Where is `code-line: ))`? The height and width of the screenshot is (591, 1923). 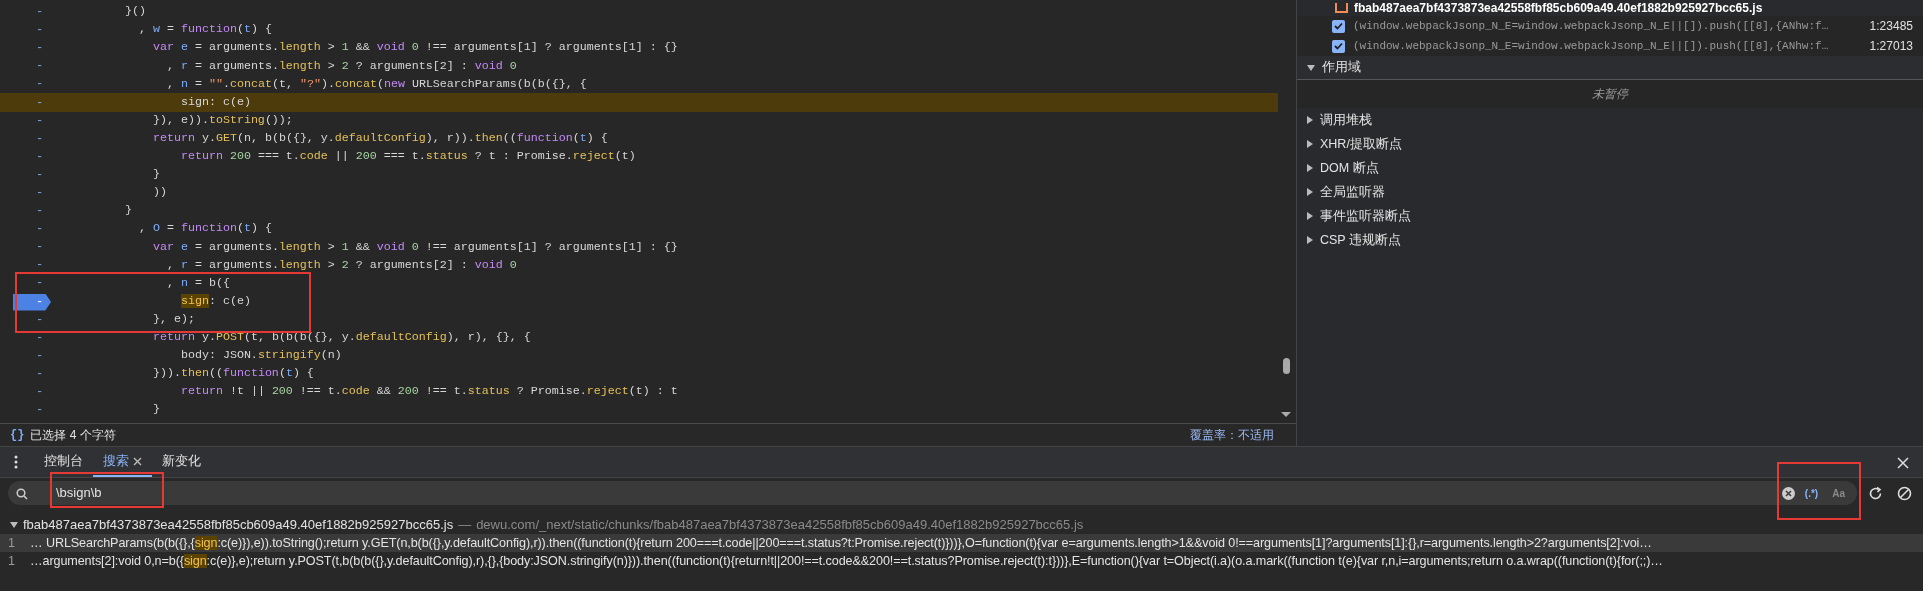
code-line: )) is located at coordinates (159, 193).